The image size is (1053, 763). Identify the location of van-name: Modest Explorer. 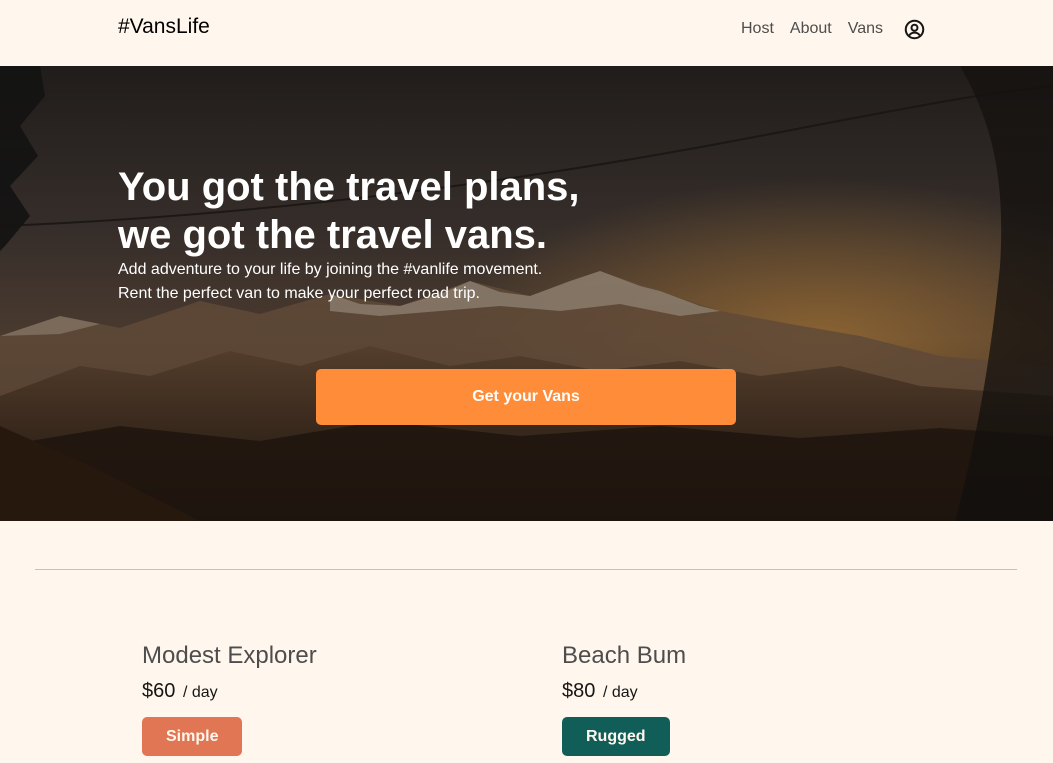
(229, 655).